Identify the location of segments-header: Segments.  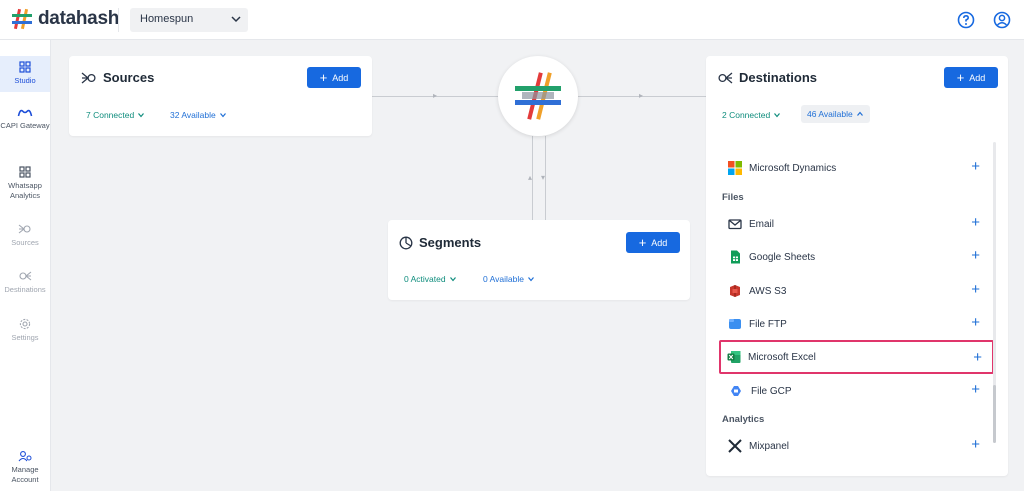
(440, 242).